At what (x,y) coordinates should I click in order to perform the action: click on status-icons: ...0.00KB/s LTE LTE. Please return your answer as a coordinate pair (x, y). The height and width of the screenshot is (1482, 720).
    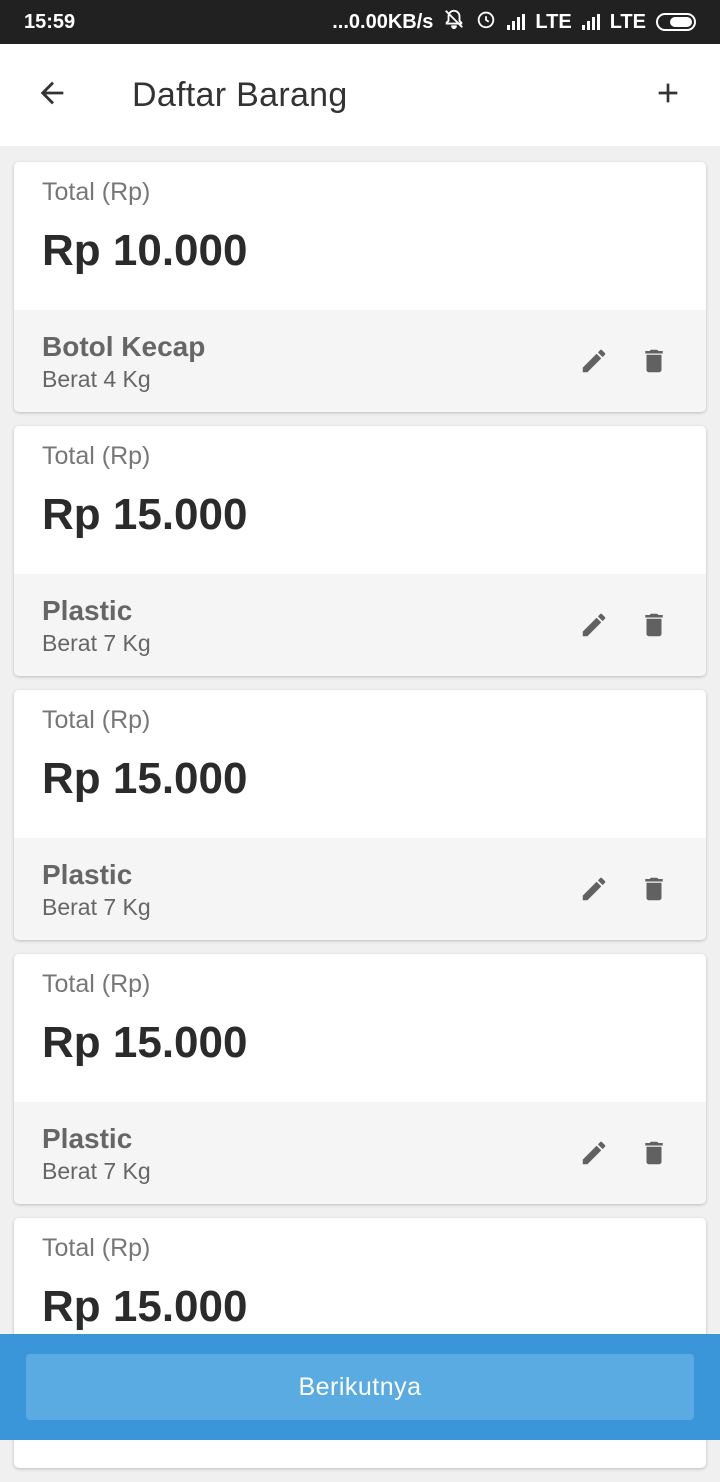
    Looking at the image, I should click on (514, 22).